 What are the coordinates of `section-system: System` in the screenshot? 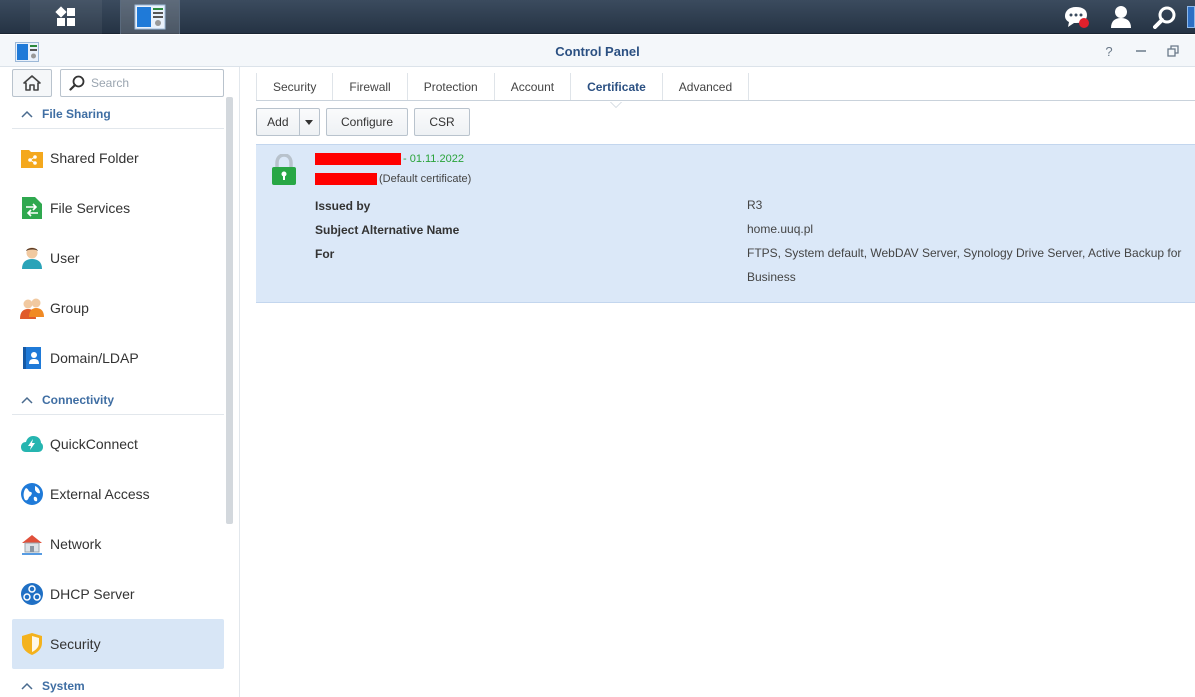 It's located at (118, 684).